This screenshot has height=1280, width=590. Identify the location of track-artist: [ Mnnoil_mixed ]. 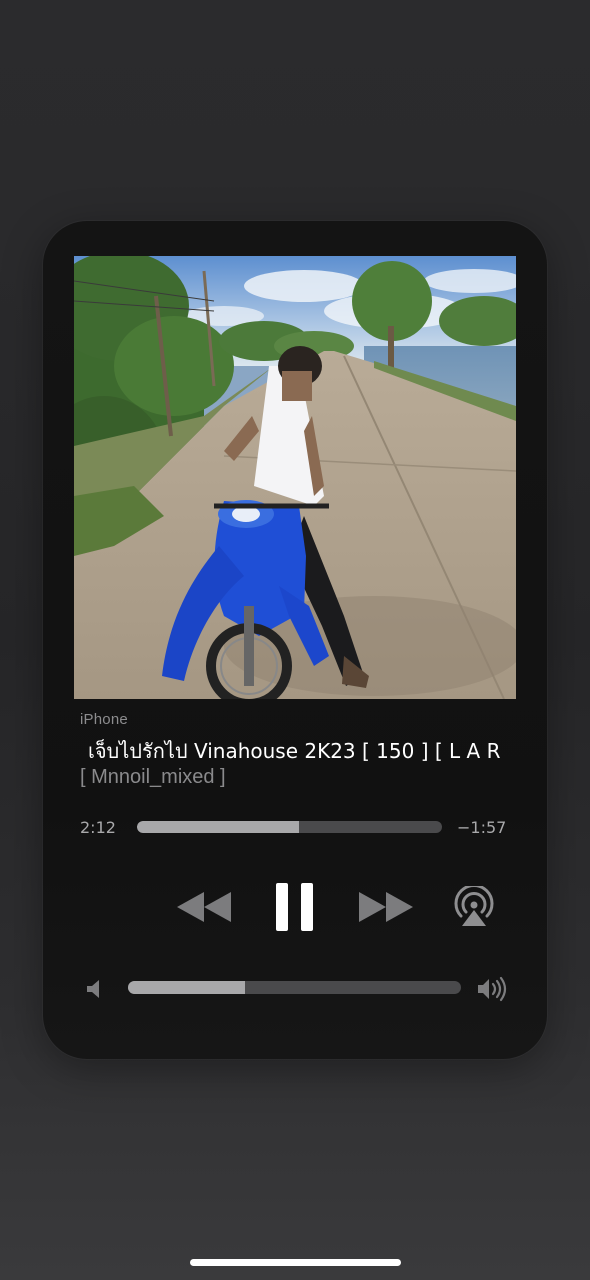
(153, 777).